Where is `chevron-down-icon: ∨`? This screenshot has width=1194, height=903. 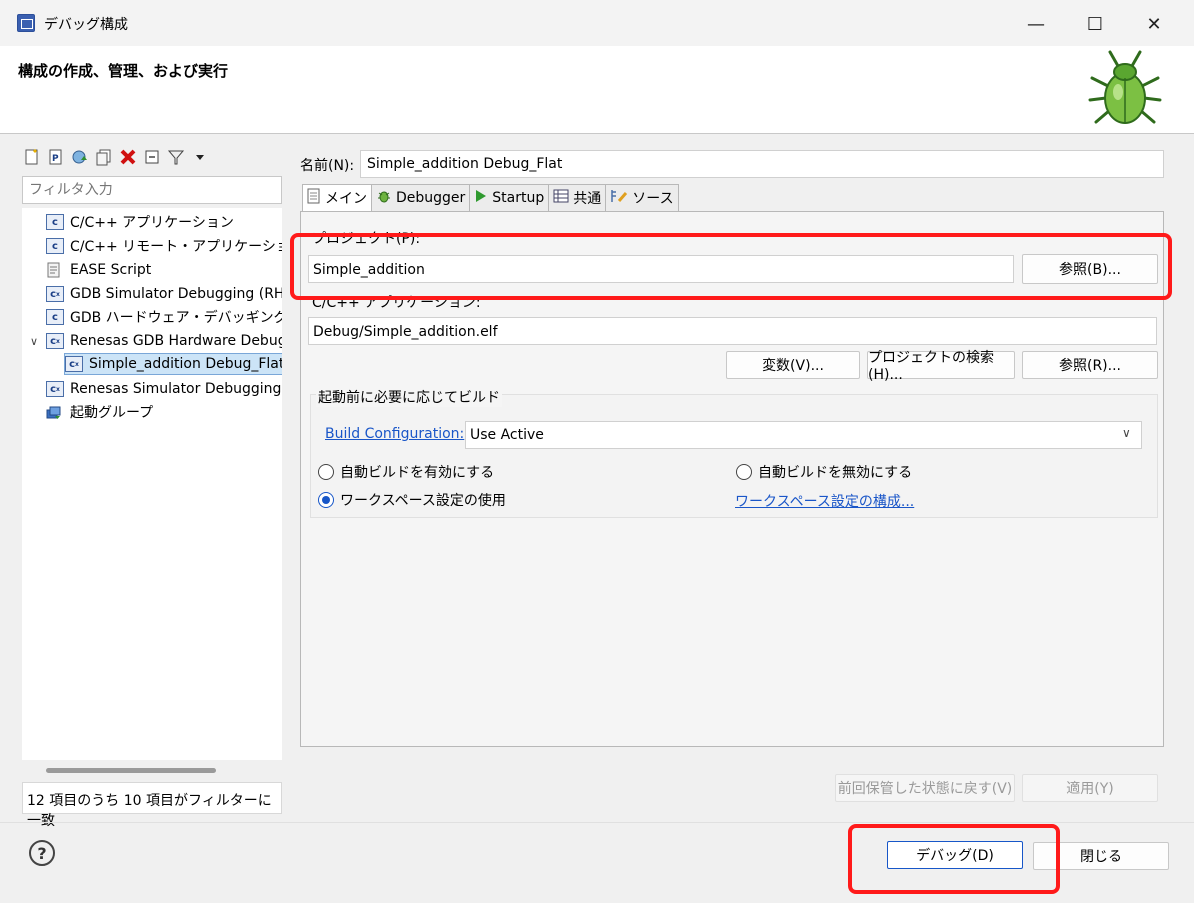 chevron-down-icon: ∨ is located at coordinates (1126, 433).